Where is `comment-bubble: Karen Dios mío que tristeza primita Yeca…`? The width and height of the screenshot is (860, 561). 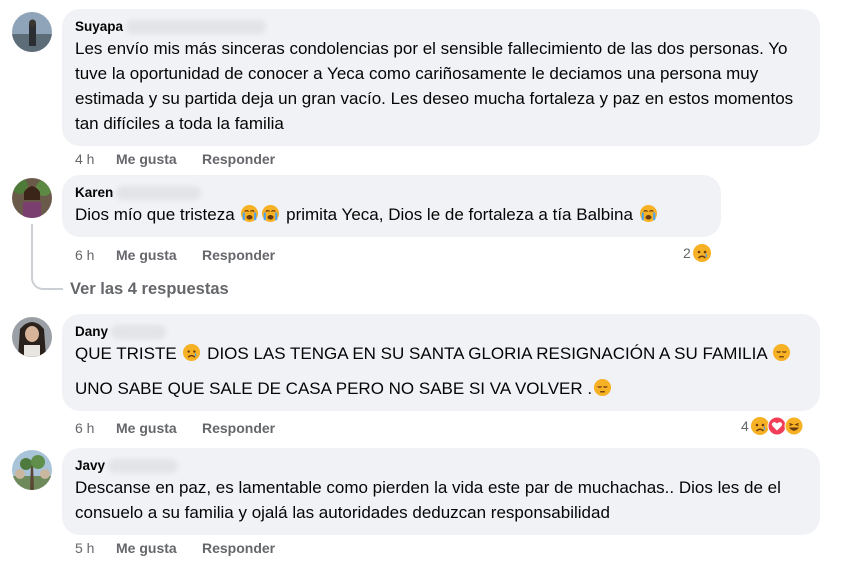
comment-bubble: Karen Dios mío que tristeza primita Yeca… is located at coordinates (391, 206).